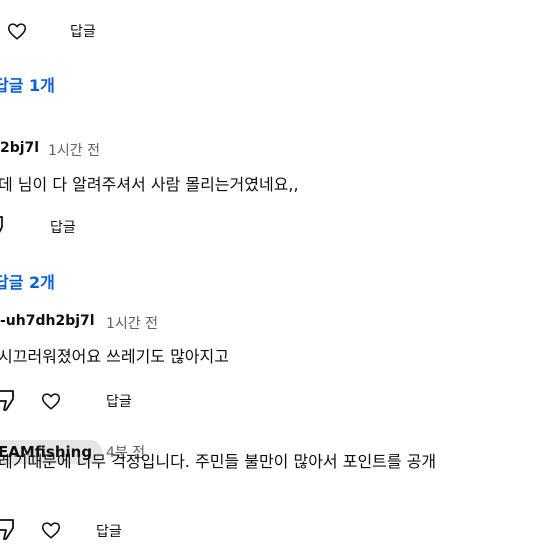  Describe the element at coordinates (114, 356) in the screenshot. I see `comment-text: 시끄러워졌어요 쓰레기도 많아지고` at that location.